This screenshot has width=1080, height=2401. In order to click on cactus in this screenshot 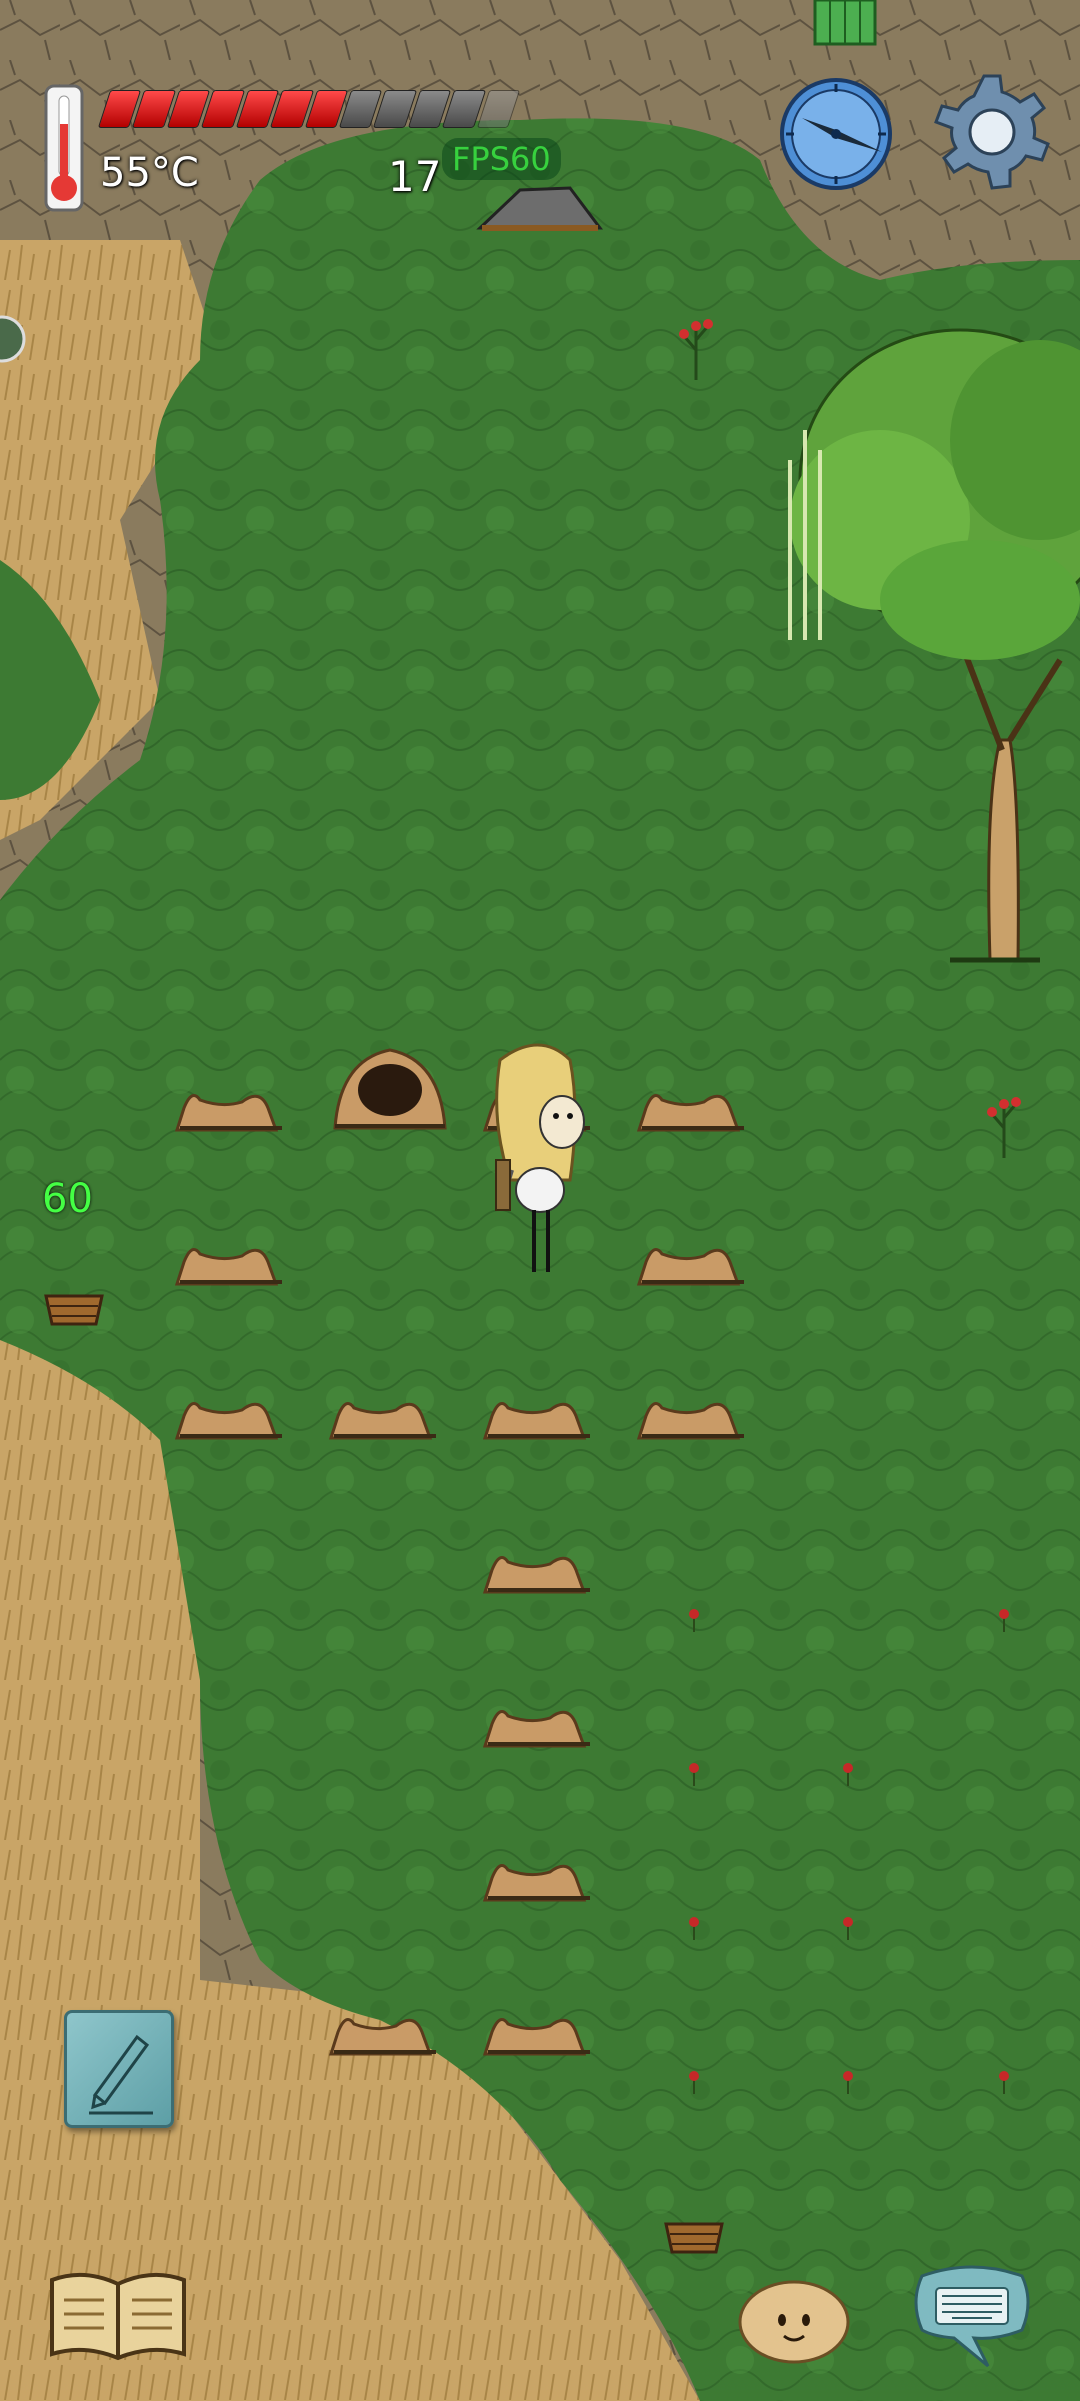, I will do `click(845, 23)`.